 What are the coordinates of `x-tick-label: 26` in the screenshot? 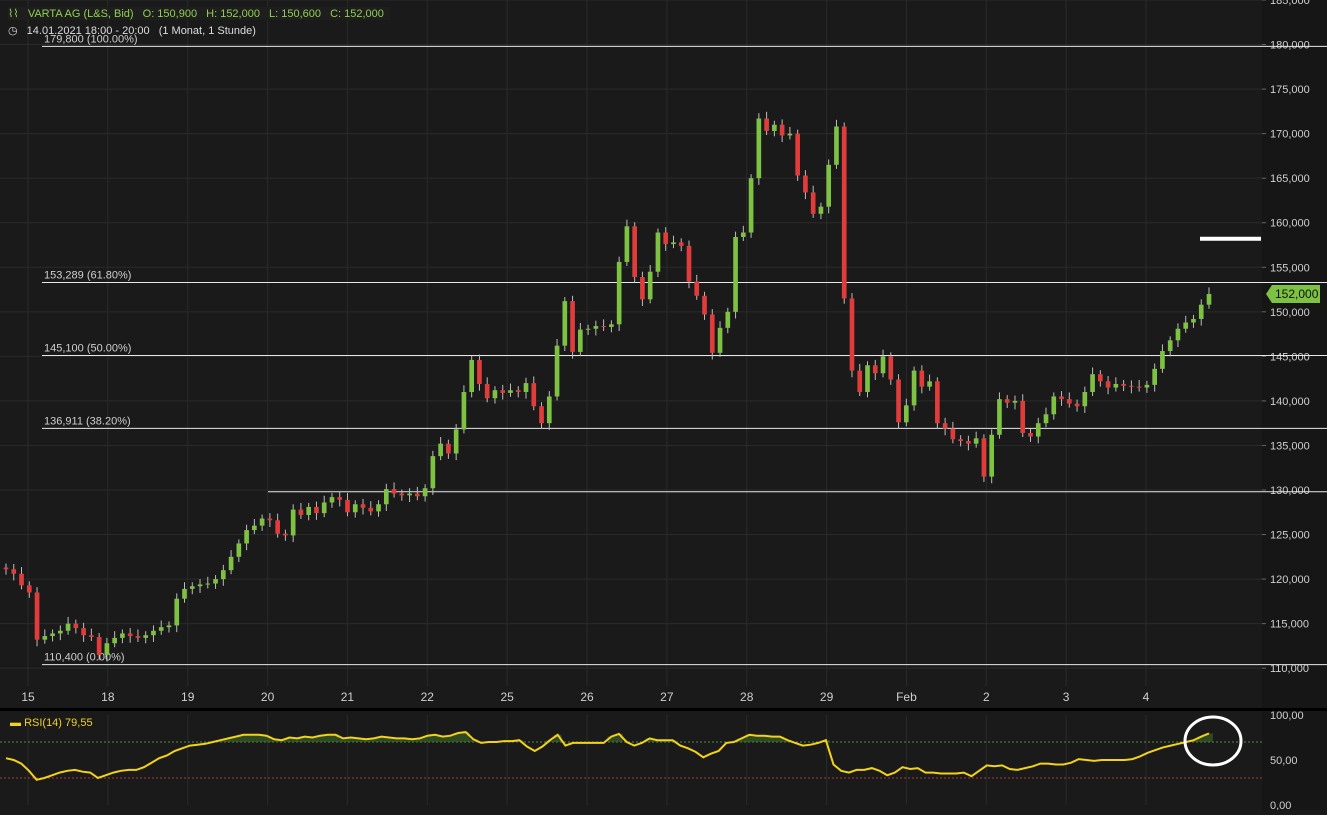 It's located at (587, 697).